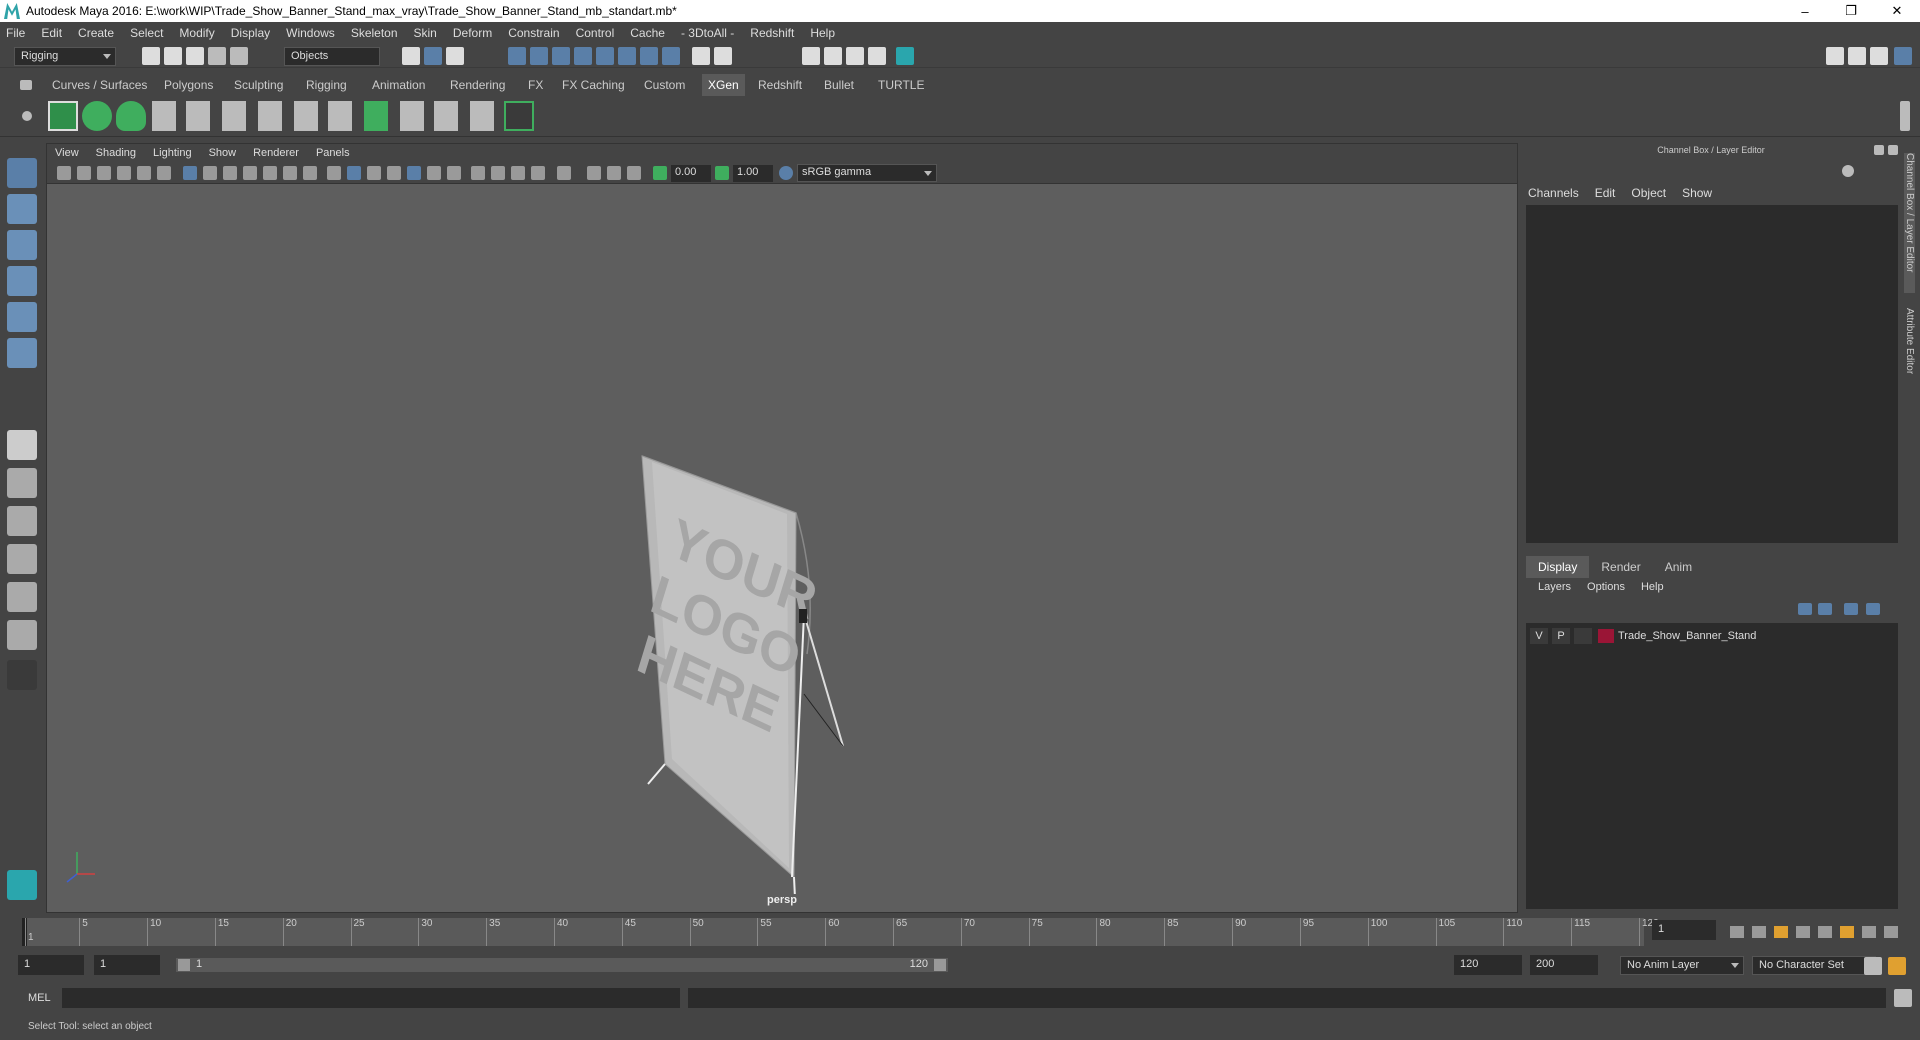 The image size is (1920, 1040). What do you see at coordinates (184, 965) in the screenshot?
I see `range-start-handle` at bounding box center [184, 965].